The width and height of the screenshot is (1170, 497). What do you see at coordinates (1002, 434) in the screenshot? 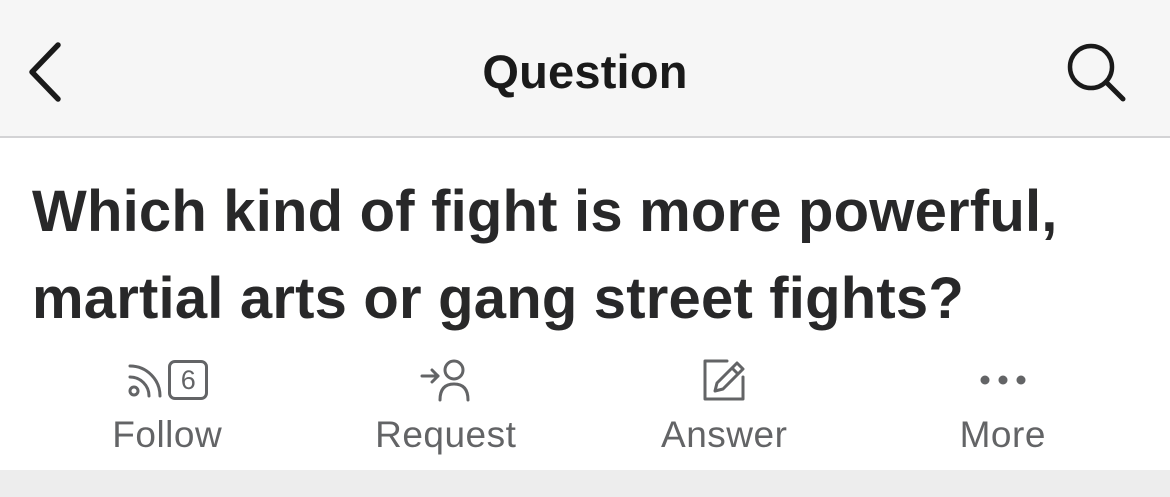
I see `more-label: More` at bounding box center [1002, 434].